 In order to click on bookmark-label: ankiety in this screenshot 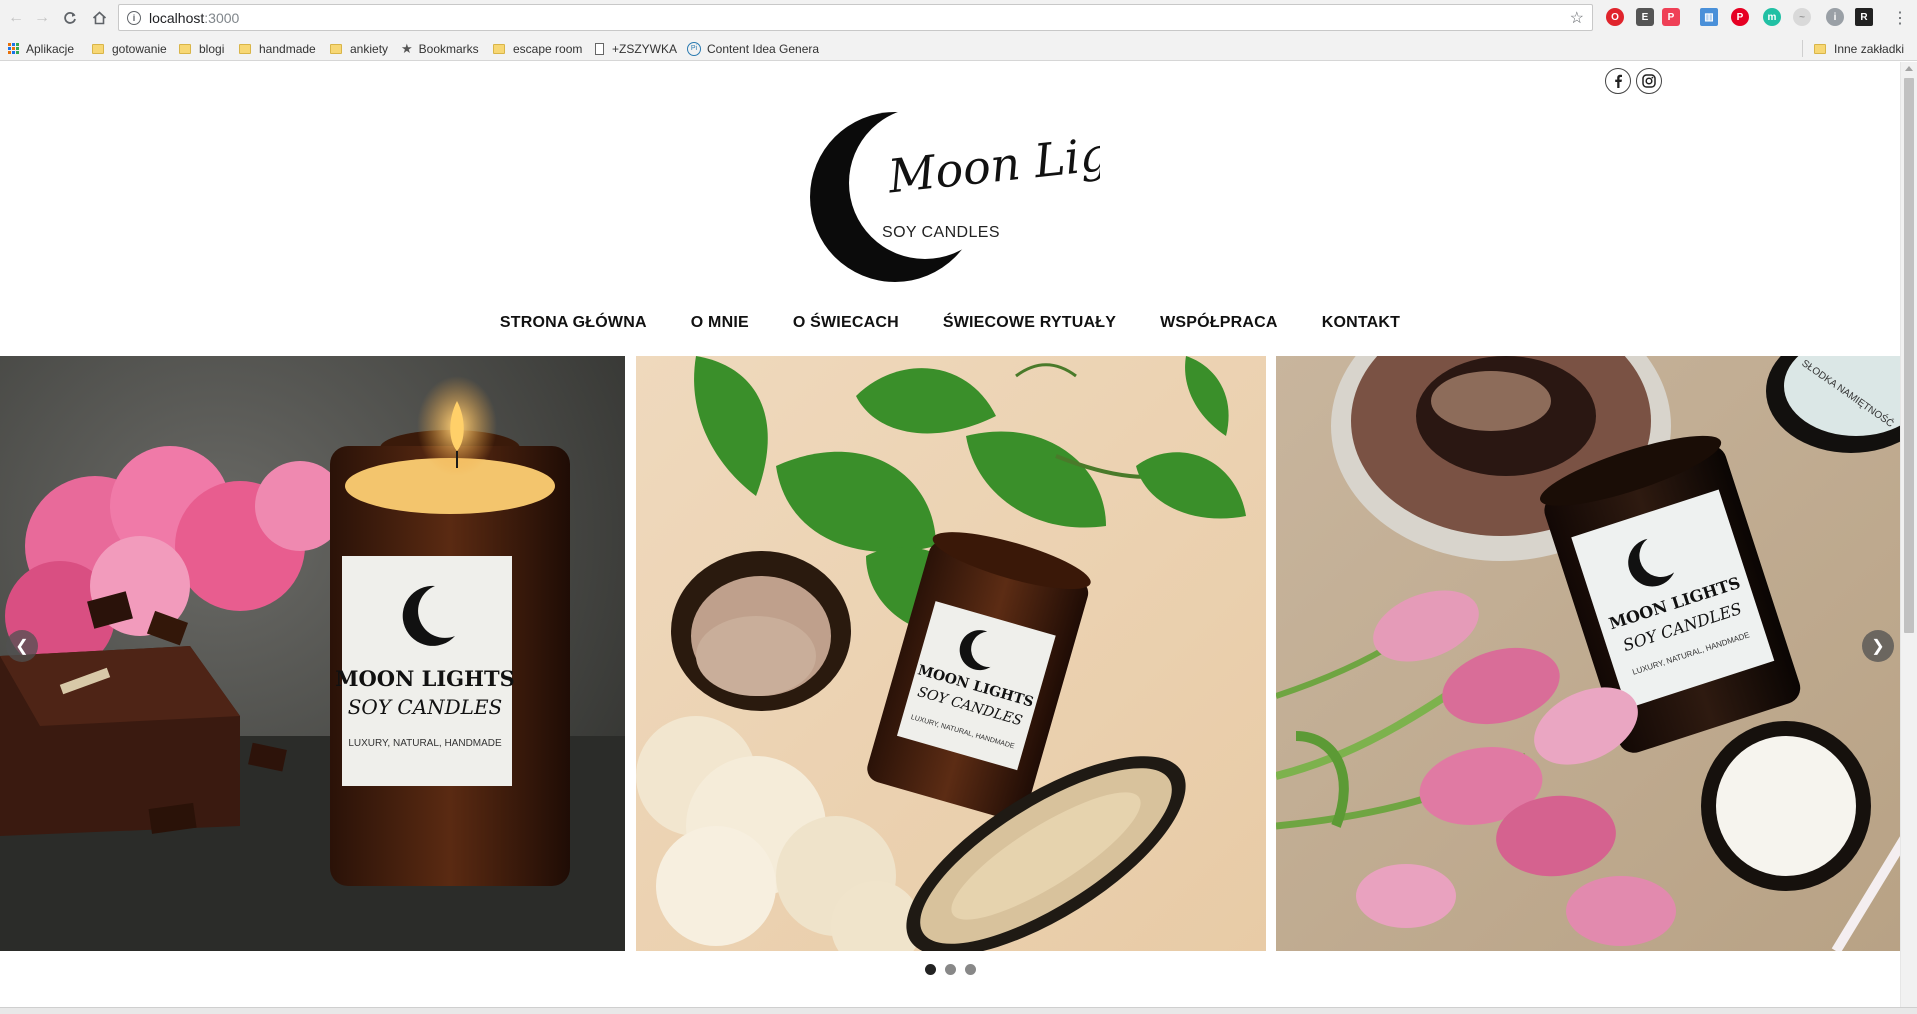, I will do `click(369, 48)`.